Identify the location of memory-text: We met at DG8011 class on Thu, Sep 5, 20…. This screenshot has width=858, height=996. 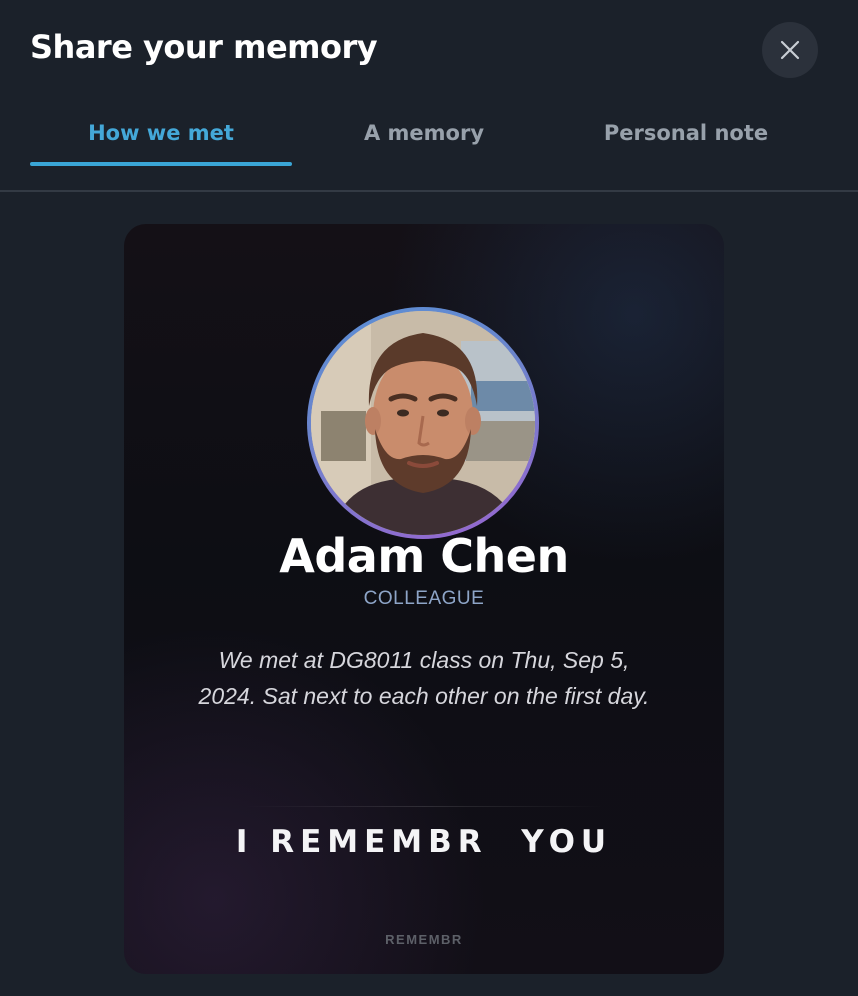
(424, 678).